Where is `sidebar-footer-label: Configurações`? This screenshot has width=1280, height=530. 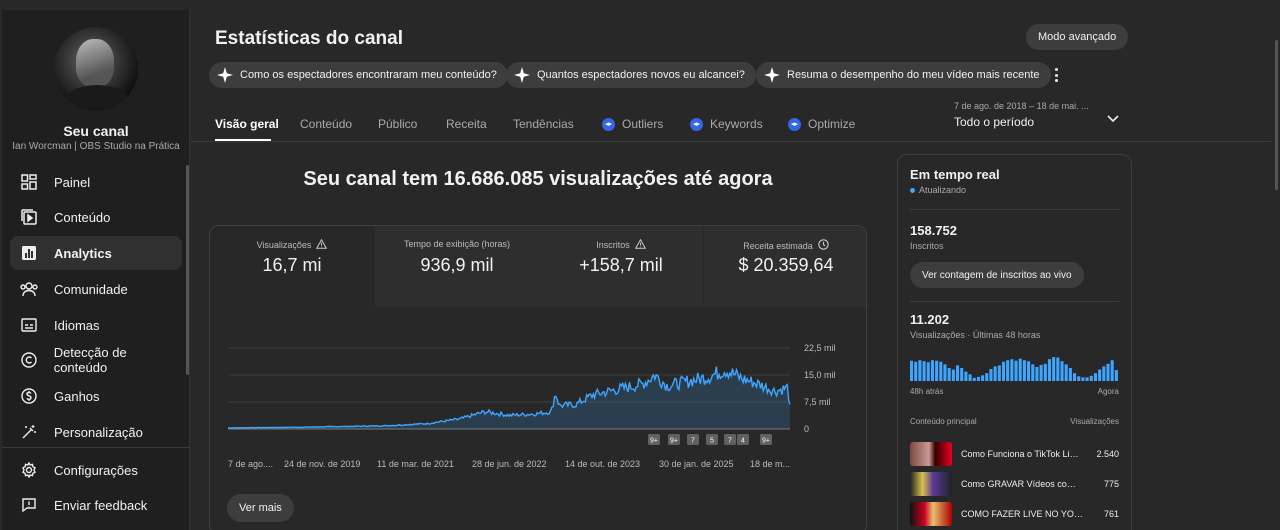 sidebar-footer-label: Configurações is located at coordinates (96, 470).